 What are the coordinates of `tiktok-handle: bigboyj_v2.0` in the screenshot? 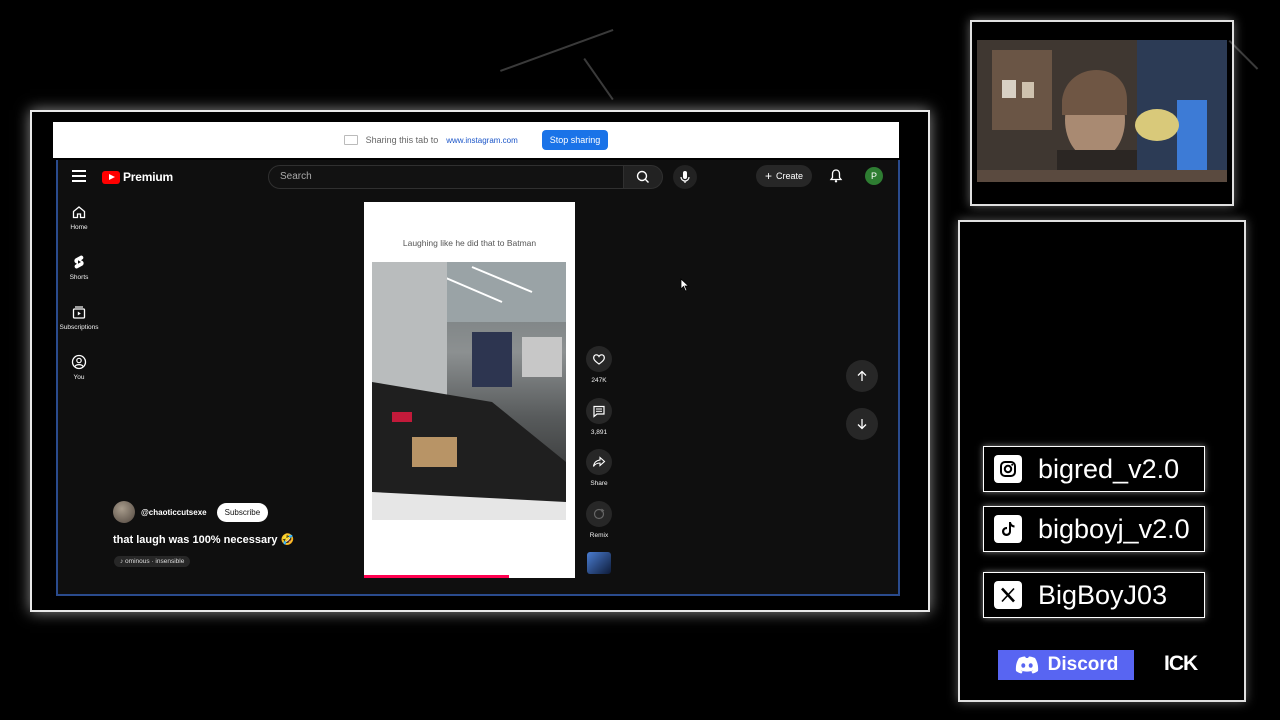 It's located at (1114, 528).